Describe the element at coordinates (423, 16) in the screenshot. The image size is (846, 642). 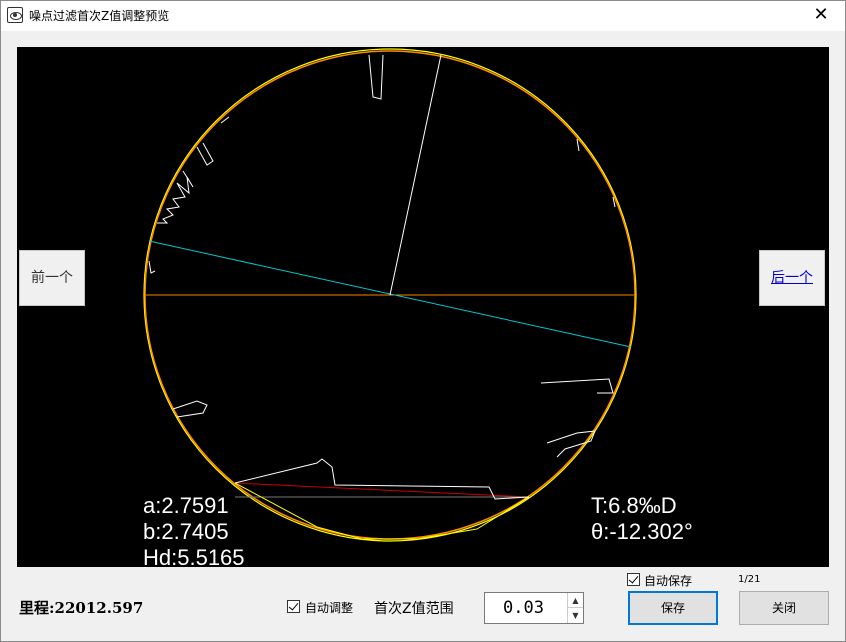
I see `title-bar: 噪点过滤首次Z值调整预览 ✕` at that location.